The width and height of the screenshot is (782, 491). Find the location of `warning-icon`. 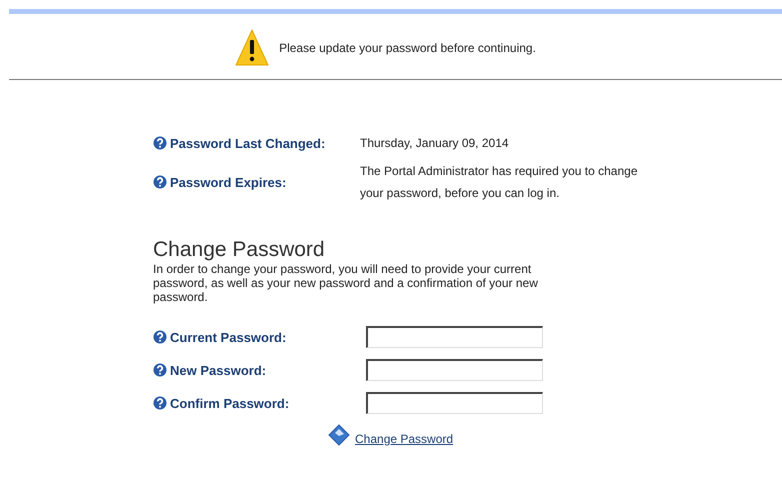

warning-icon is located at coordinates (252, 48).